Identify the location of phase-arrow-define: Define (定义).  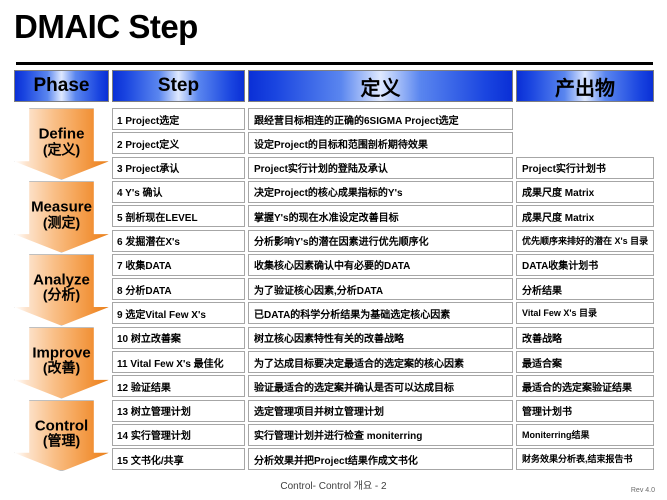
(61, 144).